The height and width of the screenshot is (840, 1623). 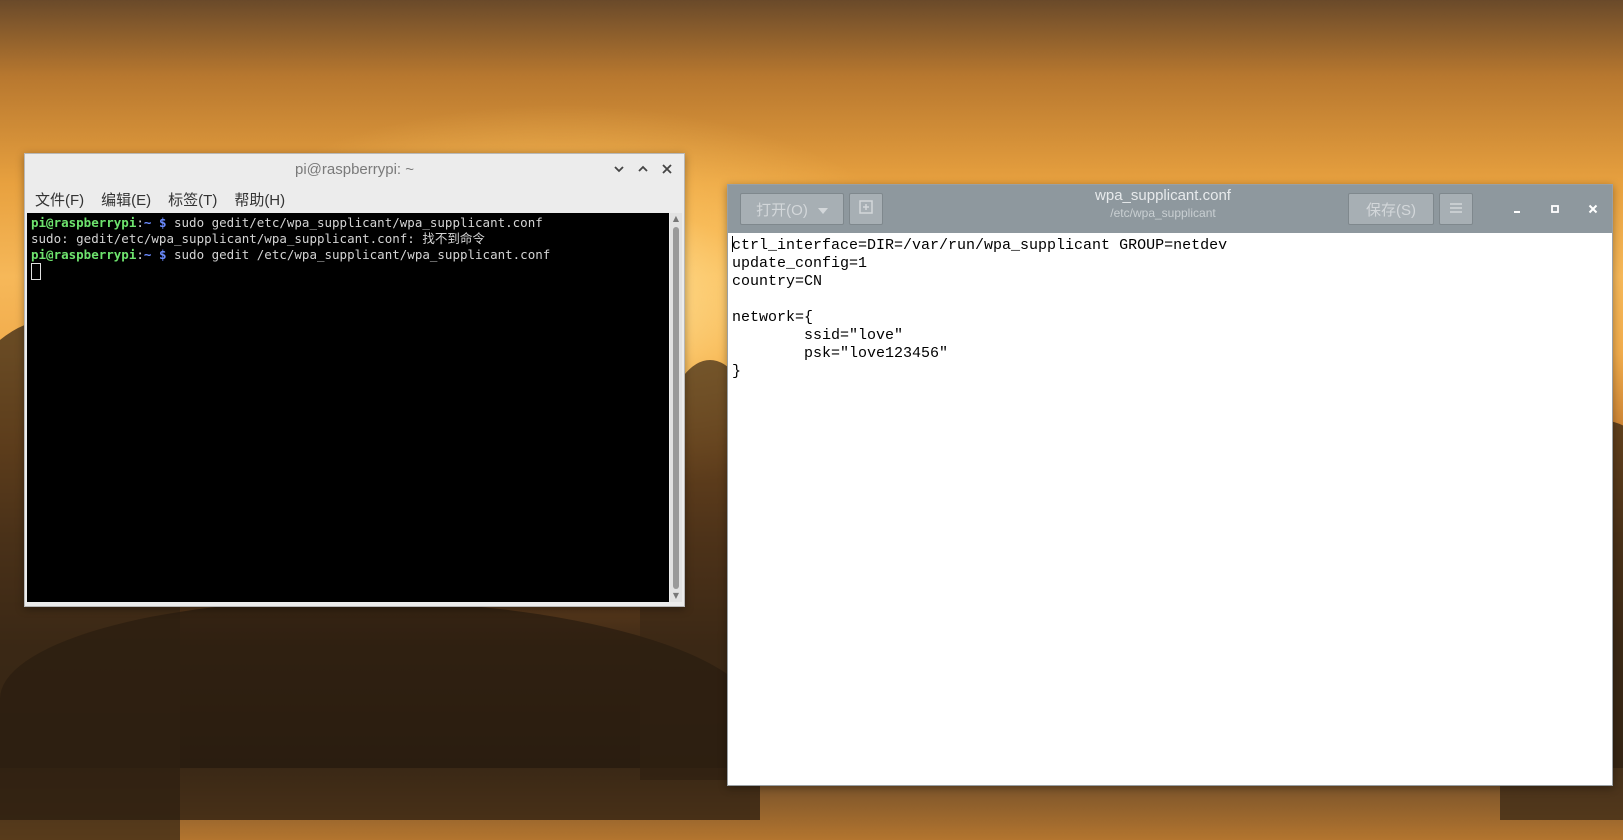 I want to click on new-tab-button, so click(x=866, y=209).